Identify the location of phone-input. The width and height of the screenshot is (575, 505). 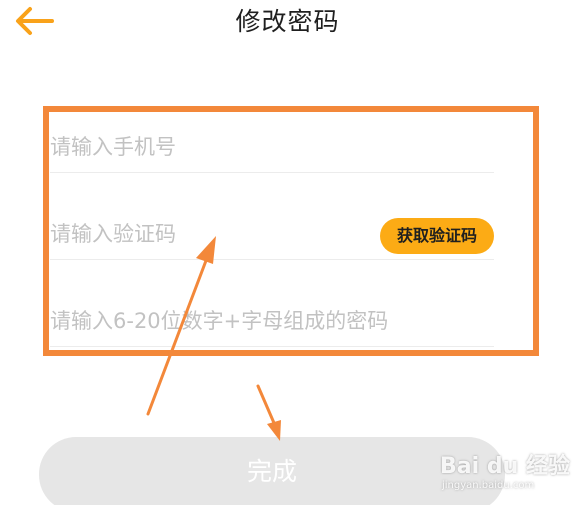
(270, 147).